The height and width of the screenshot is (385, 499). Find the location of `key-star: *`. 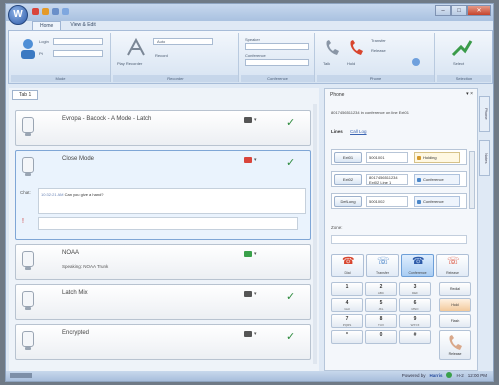

key-star: * is located at coordinates (347, 337).